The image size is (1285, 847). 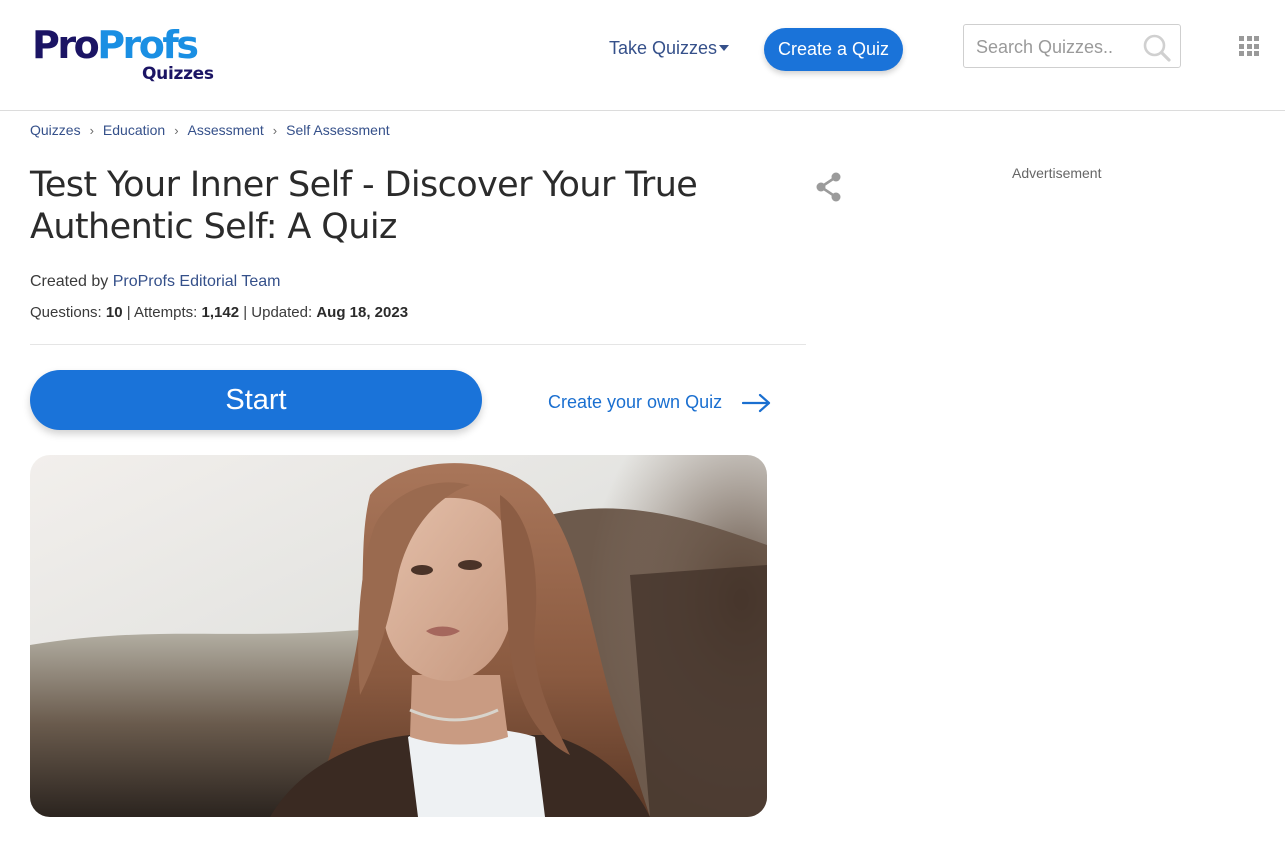 I want to click on logo-wordmark: ProProfs, so click(x=127, y=45).